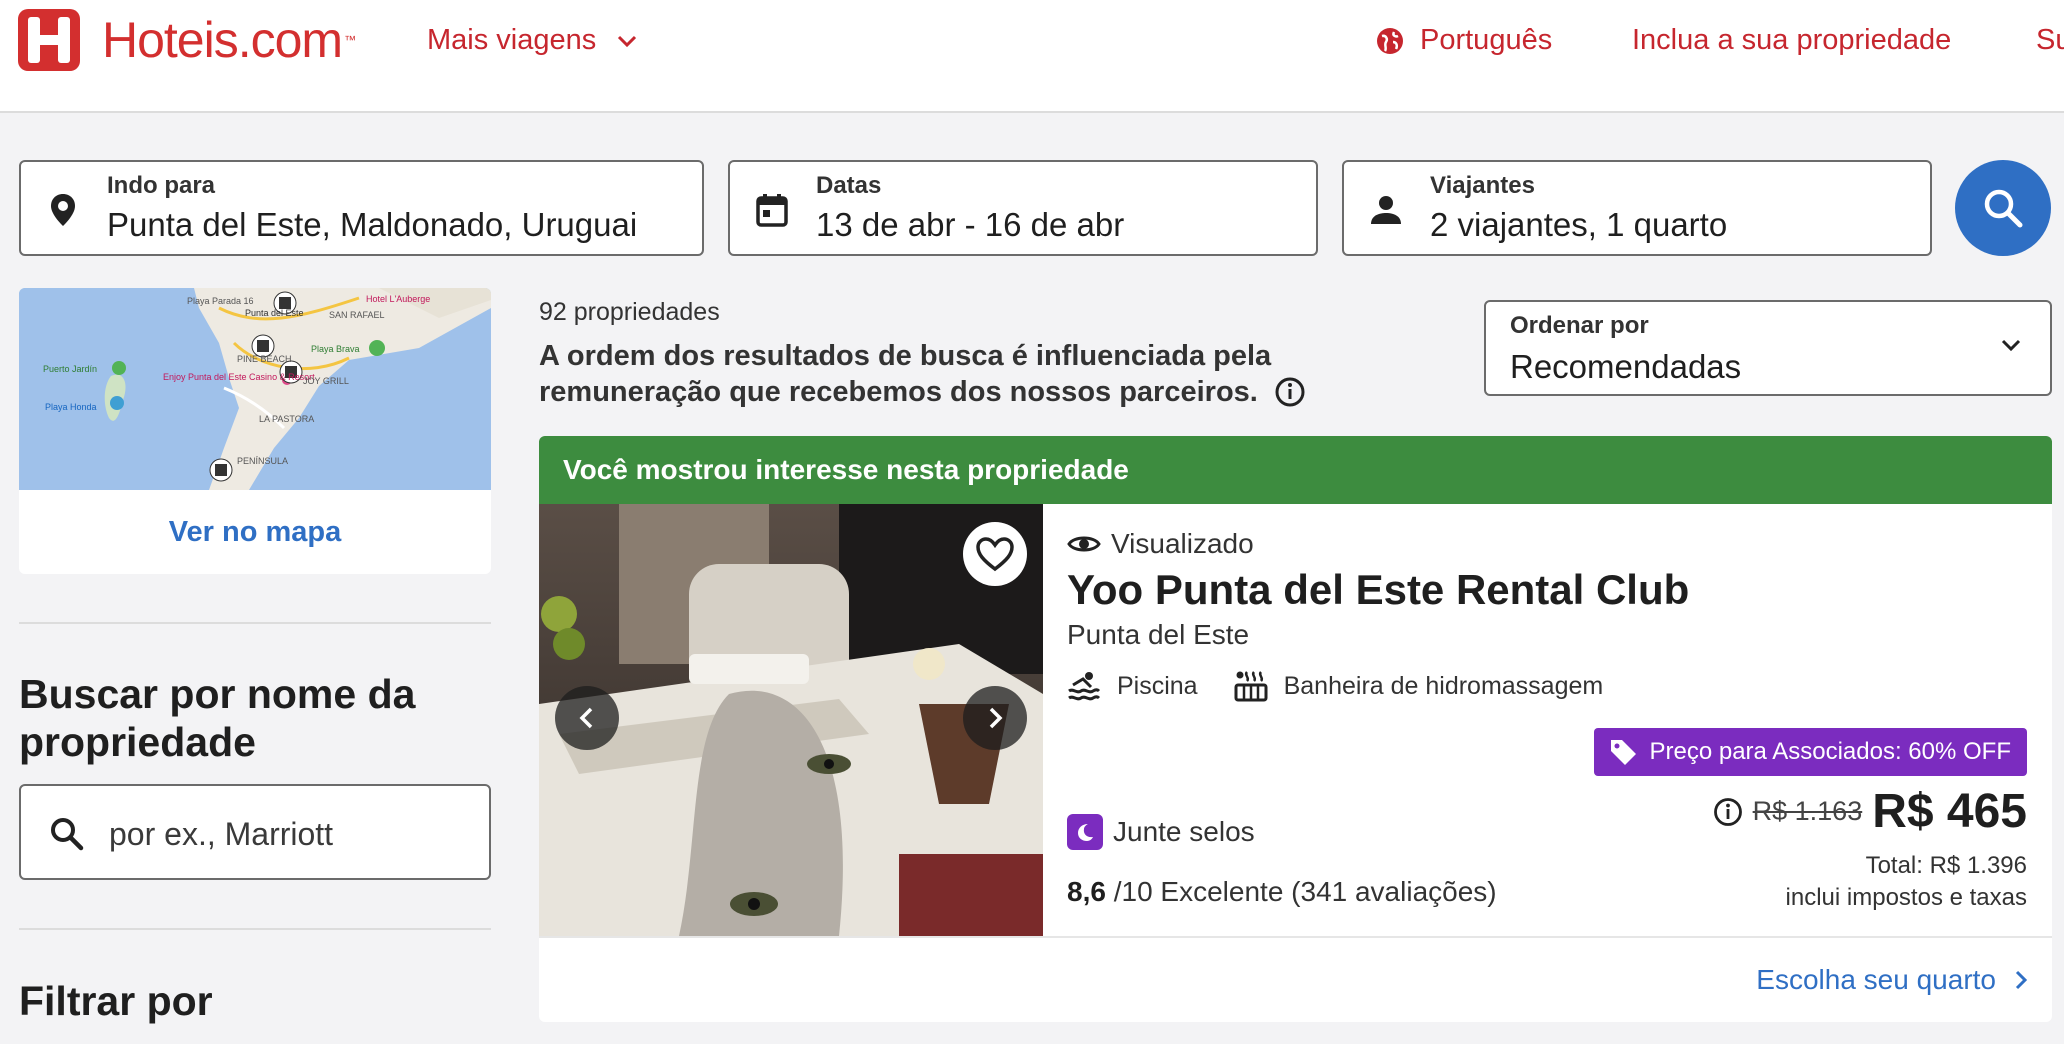 The height and width of the screenshot is (1044, 2064). Describe the element at coordinates (1295, 470) in the screenshot. I see `interest-banner: Você mostrou interesse nesta propriedade` at that location.